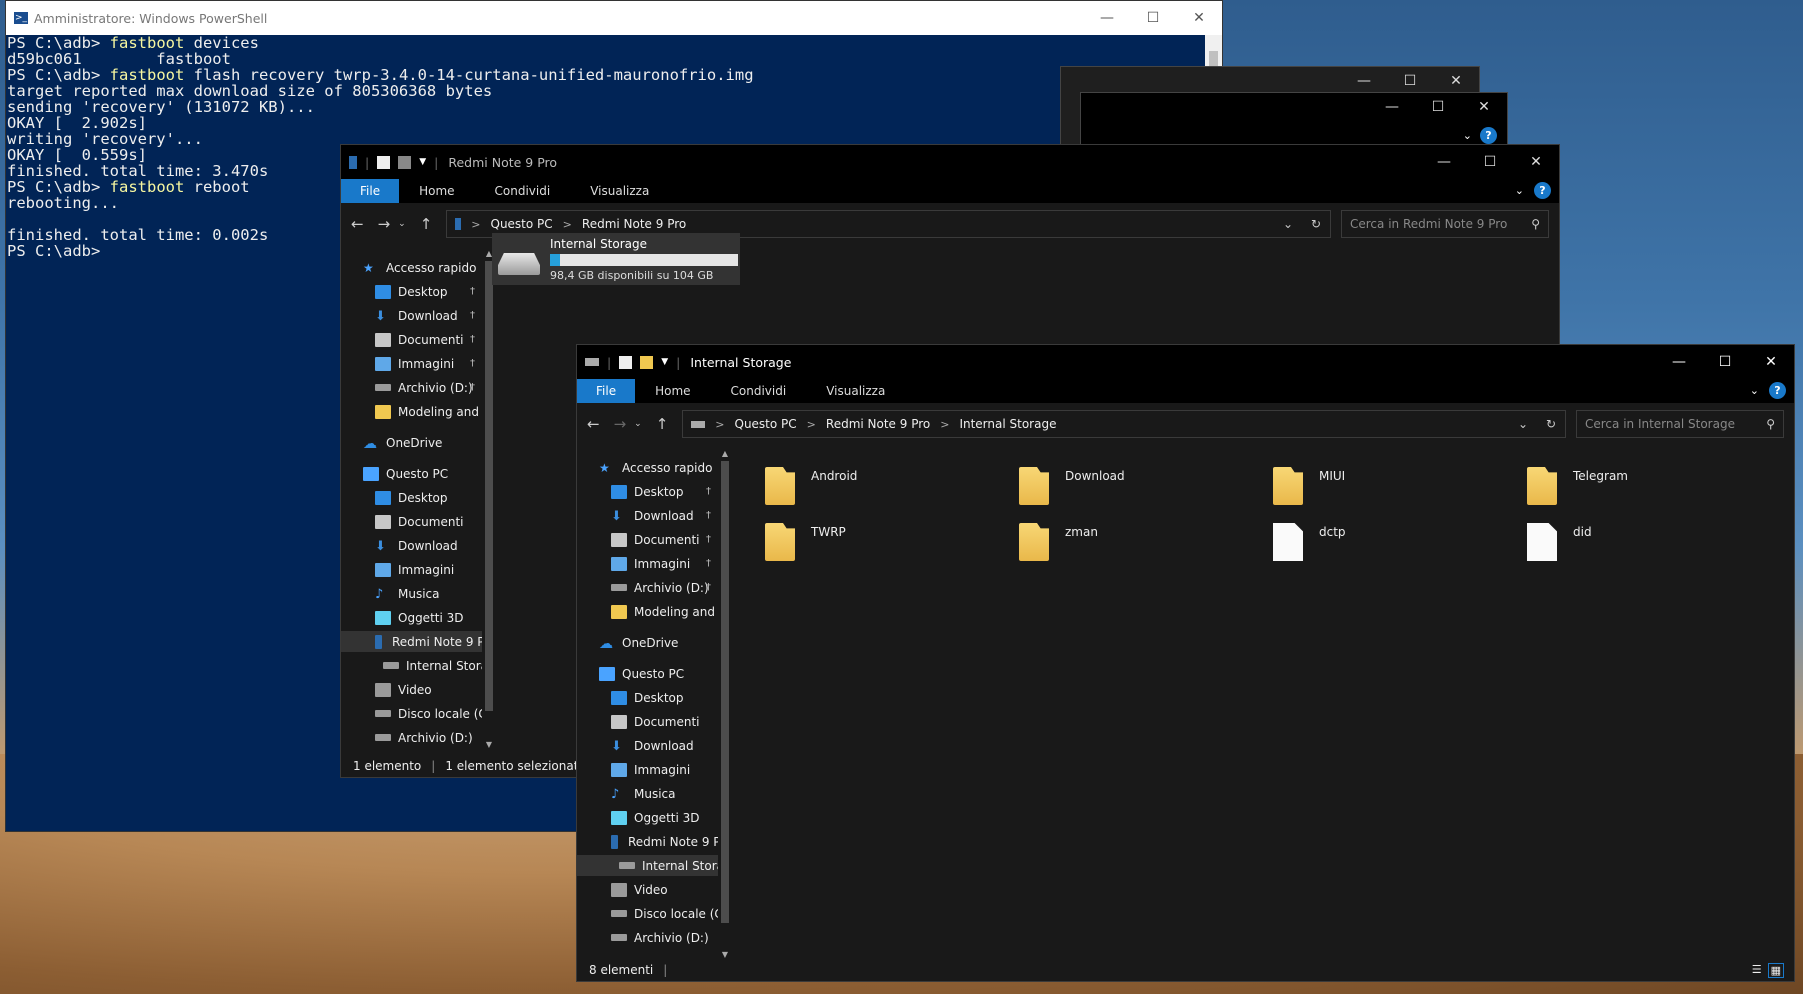 Image resolution: width=1803 pixels, height=994 pixels. I want to click on refresh-icon: ↻, so click(1316, 224).